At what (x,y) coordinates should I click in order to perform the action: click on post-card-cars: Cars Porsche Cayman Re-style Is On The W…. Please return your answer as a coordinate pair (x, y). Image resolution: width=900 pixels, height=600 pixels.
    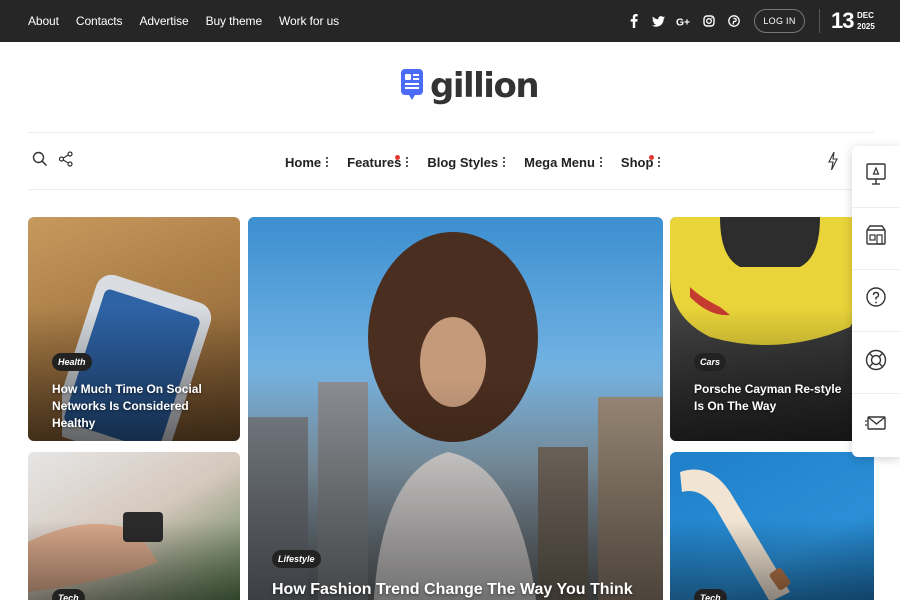
    Looking at the image, I should click on (772, 329).